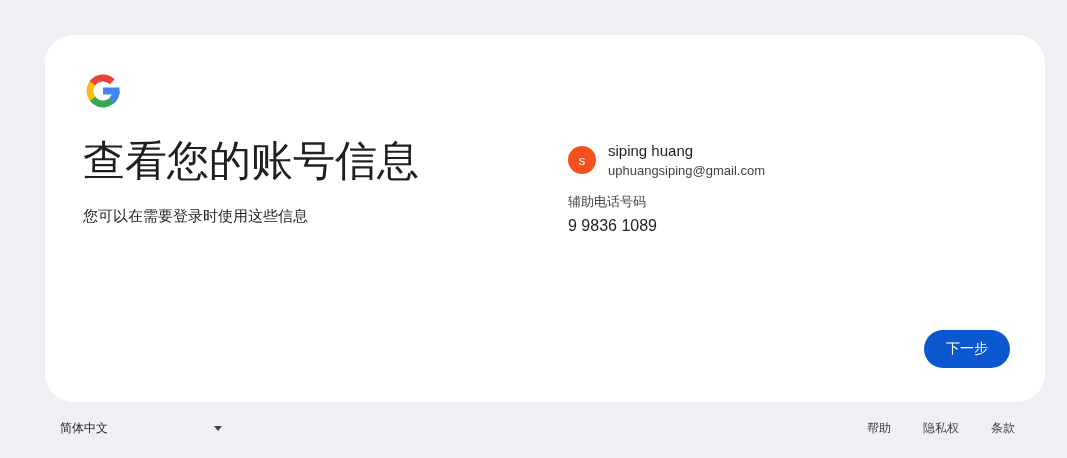 The height and width of the screenshot is (458, 1067). Describe the element at coordinates (141, 428) in the screenshot. I see `language-dropdown: 简体中文` at that location.